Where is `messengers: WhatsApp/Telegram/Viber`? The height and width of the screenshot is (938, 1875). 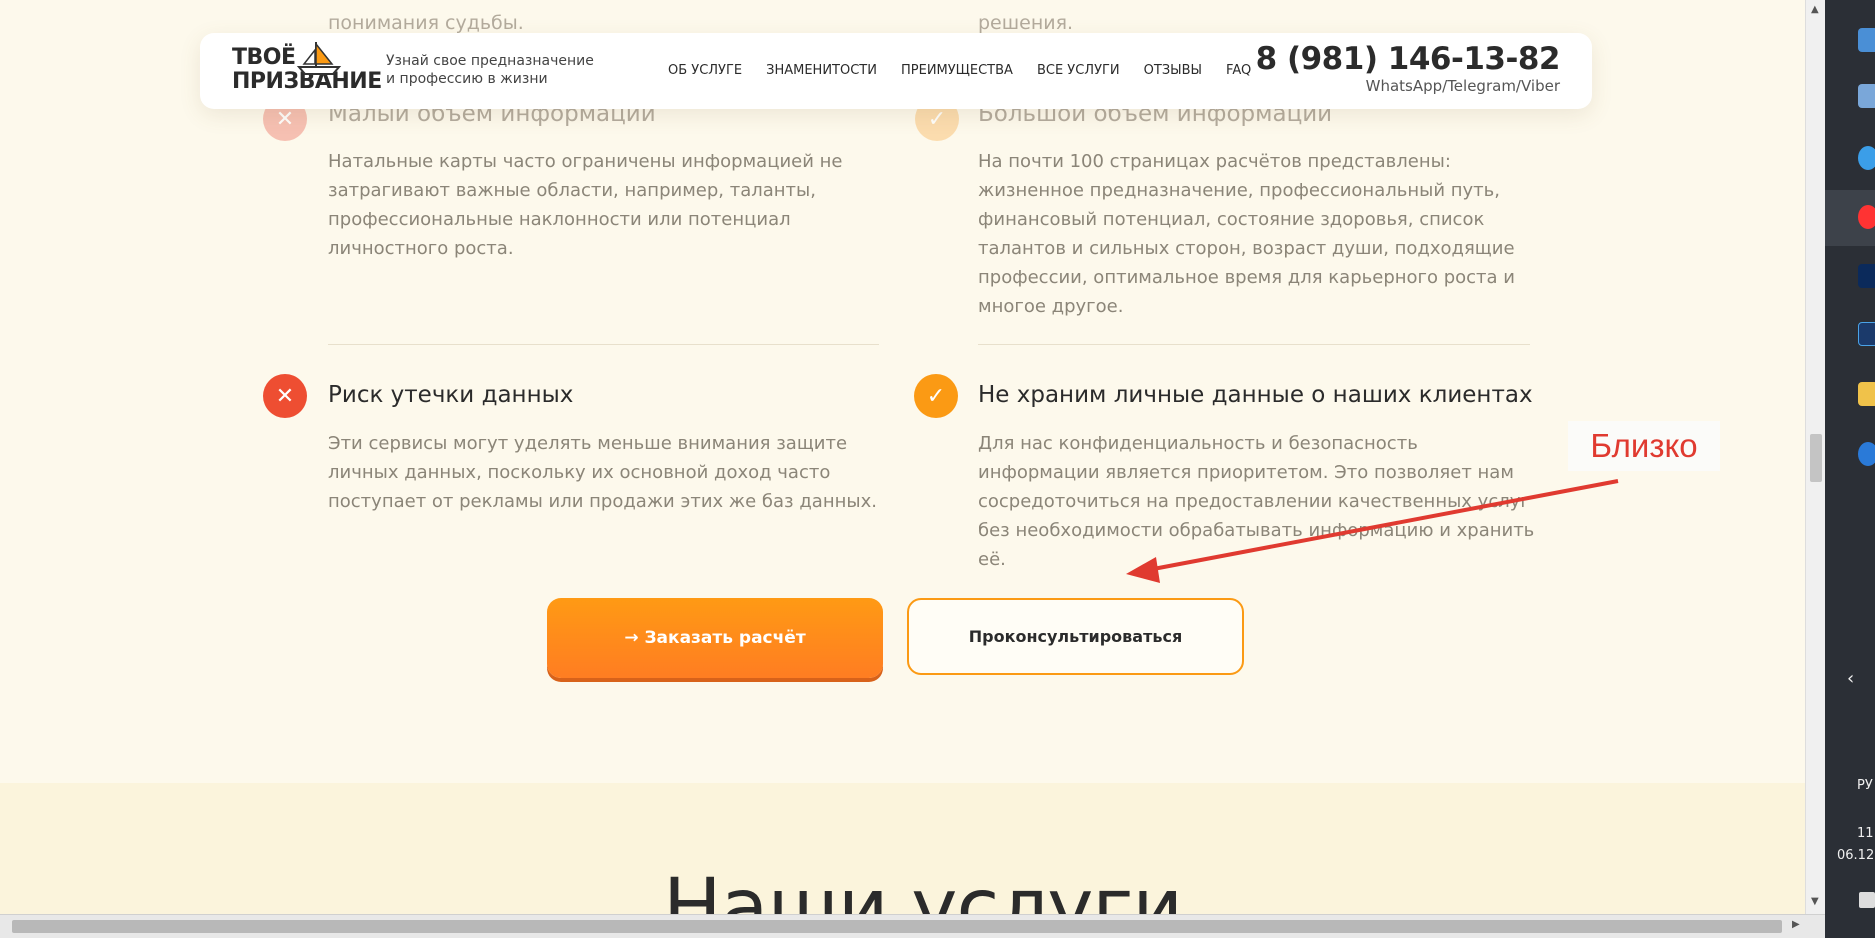 messengers: WhatsApp/Telegram/Viber is located at coordinates (1462, 86).